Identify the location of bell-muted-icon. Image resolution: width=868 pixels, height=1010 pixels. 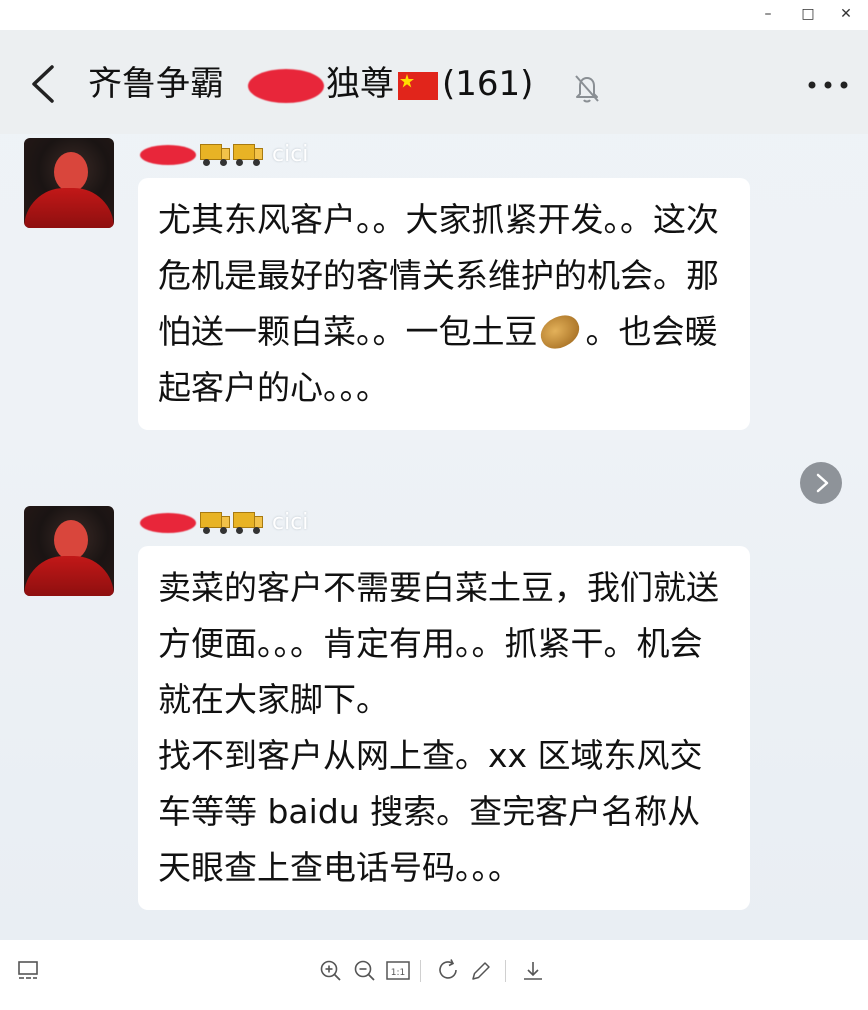
(587, 88).